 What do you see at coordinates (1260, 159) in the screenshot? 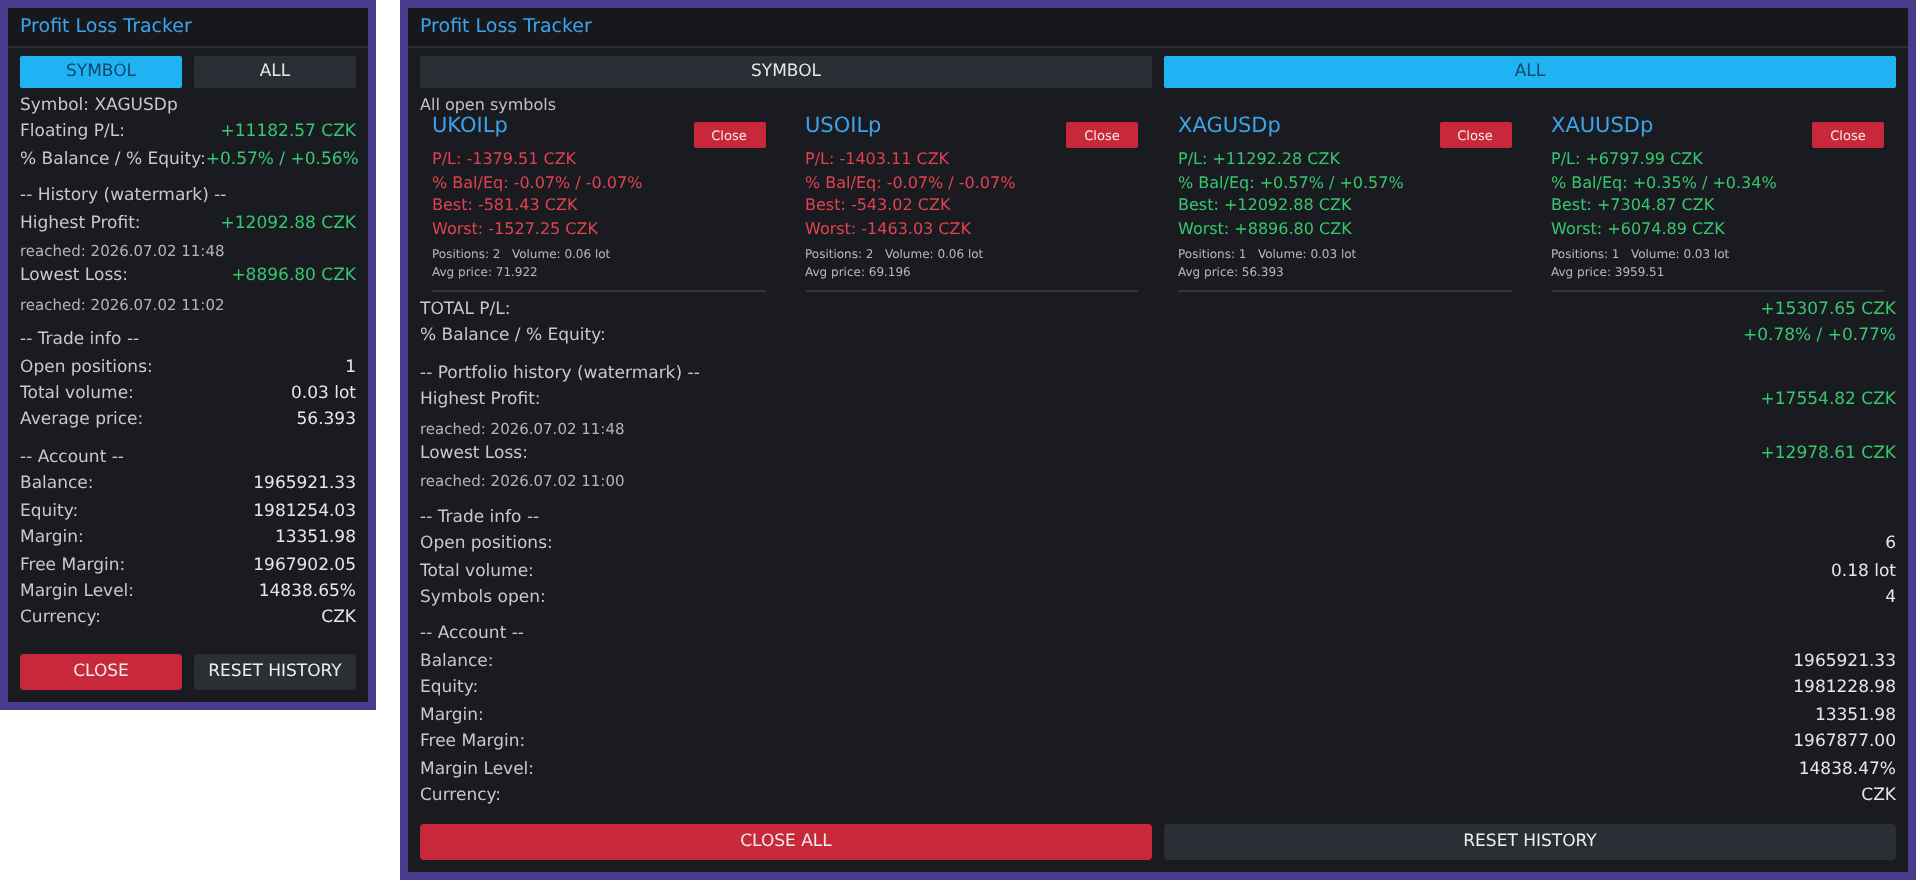
I see `card-stat: P/L: +11292.28 CZK` at bounding box center [1260, 159].